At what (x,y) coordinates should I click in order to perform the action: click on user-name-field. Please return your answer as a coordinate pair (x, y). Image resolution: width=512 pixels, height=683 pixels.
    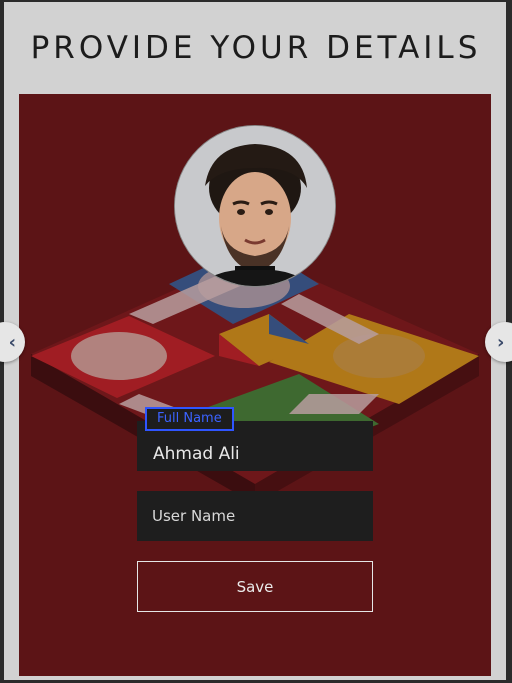
    Looking at the image, I should click on (255, 516).